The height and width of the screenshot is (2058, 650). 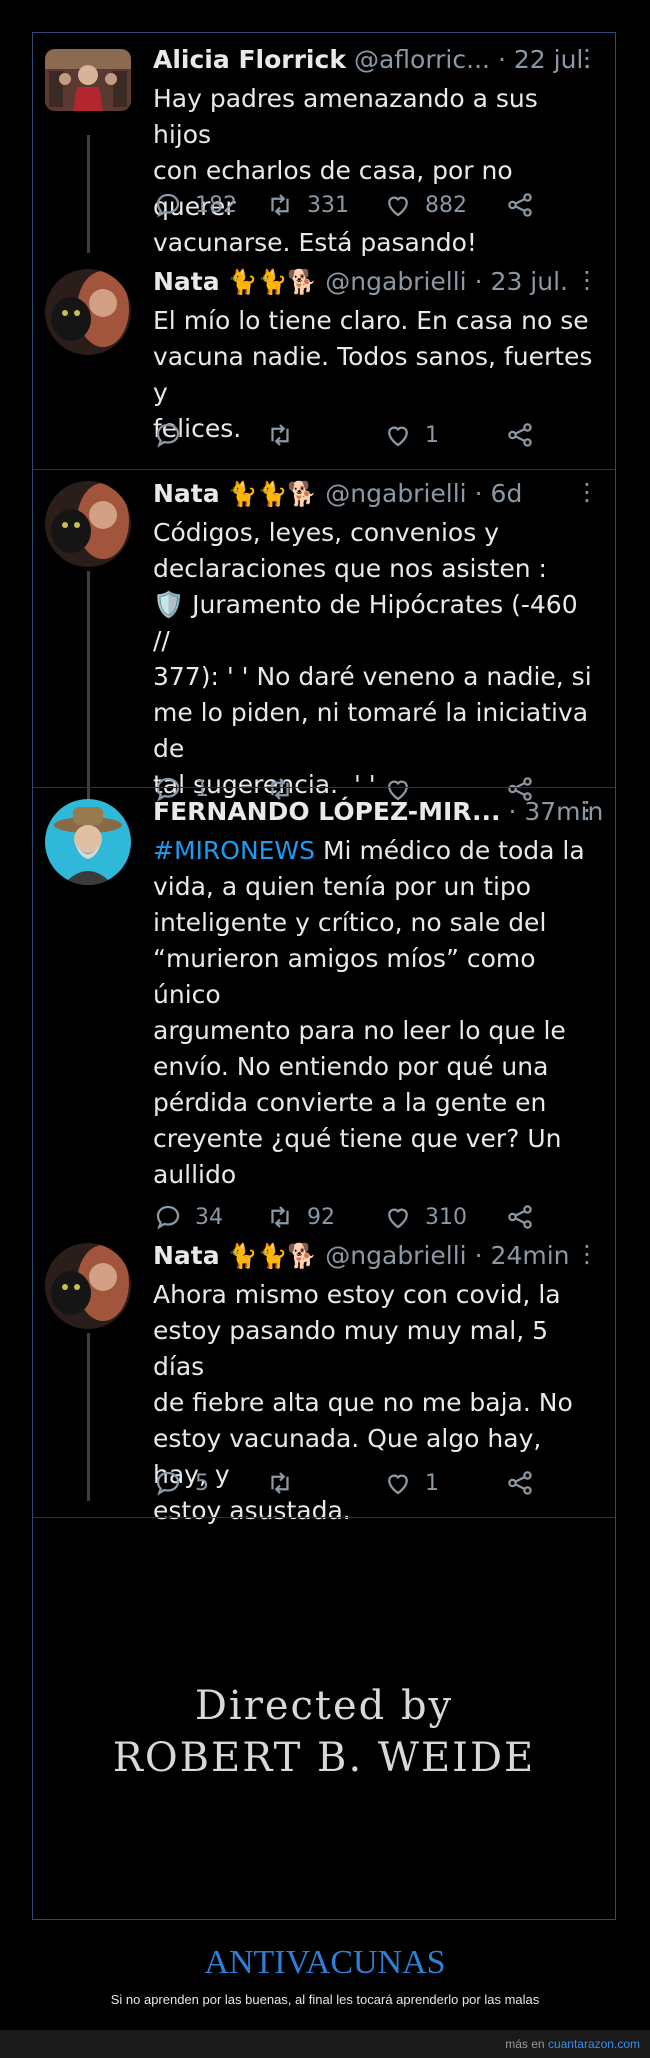 I want to click on reply-count: 34, so click(x=209, y=1217).